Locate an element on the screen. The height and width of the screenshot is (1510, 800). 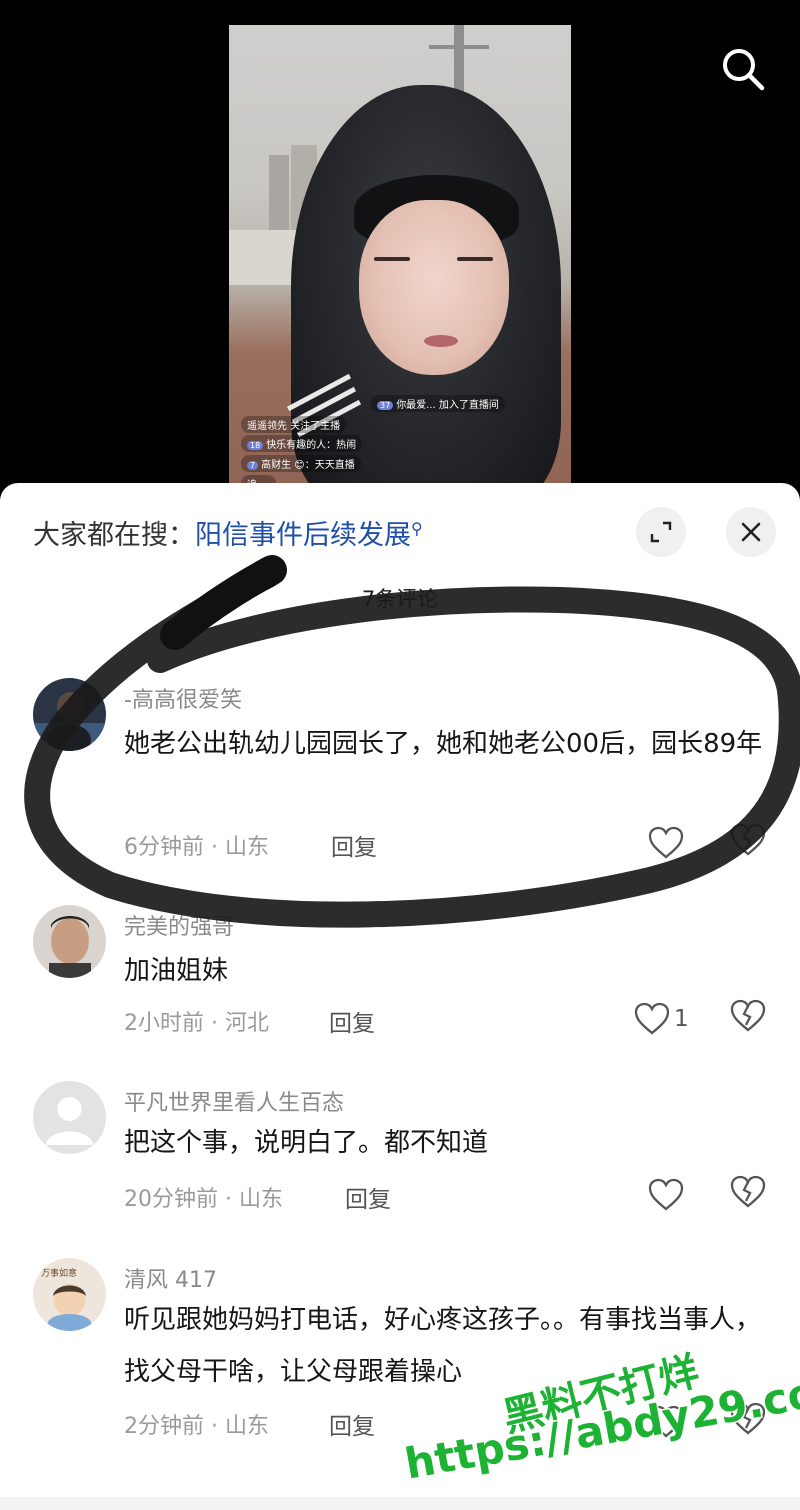
live-chat-text: 快乐有趣的人：热闹 is located at coordinates (311, 445).